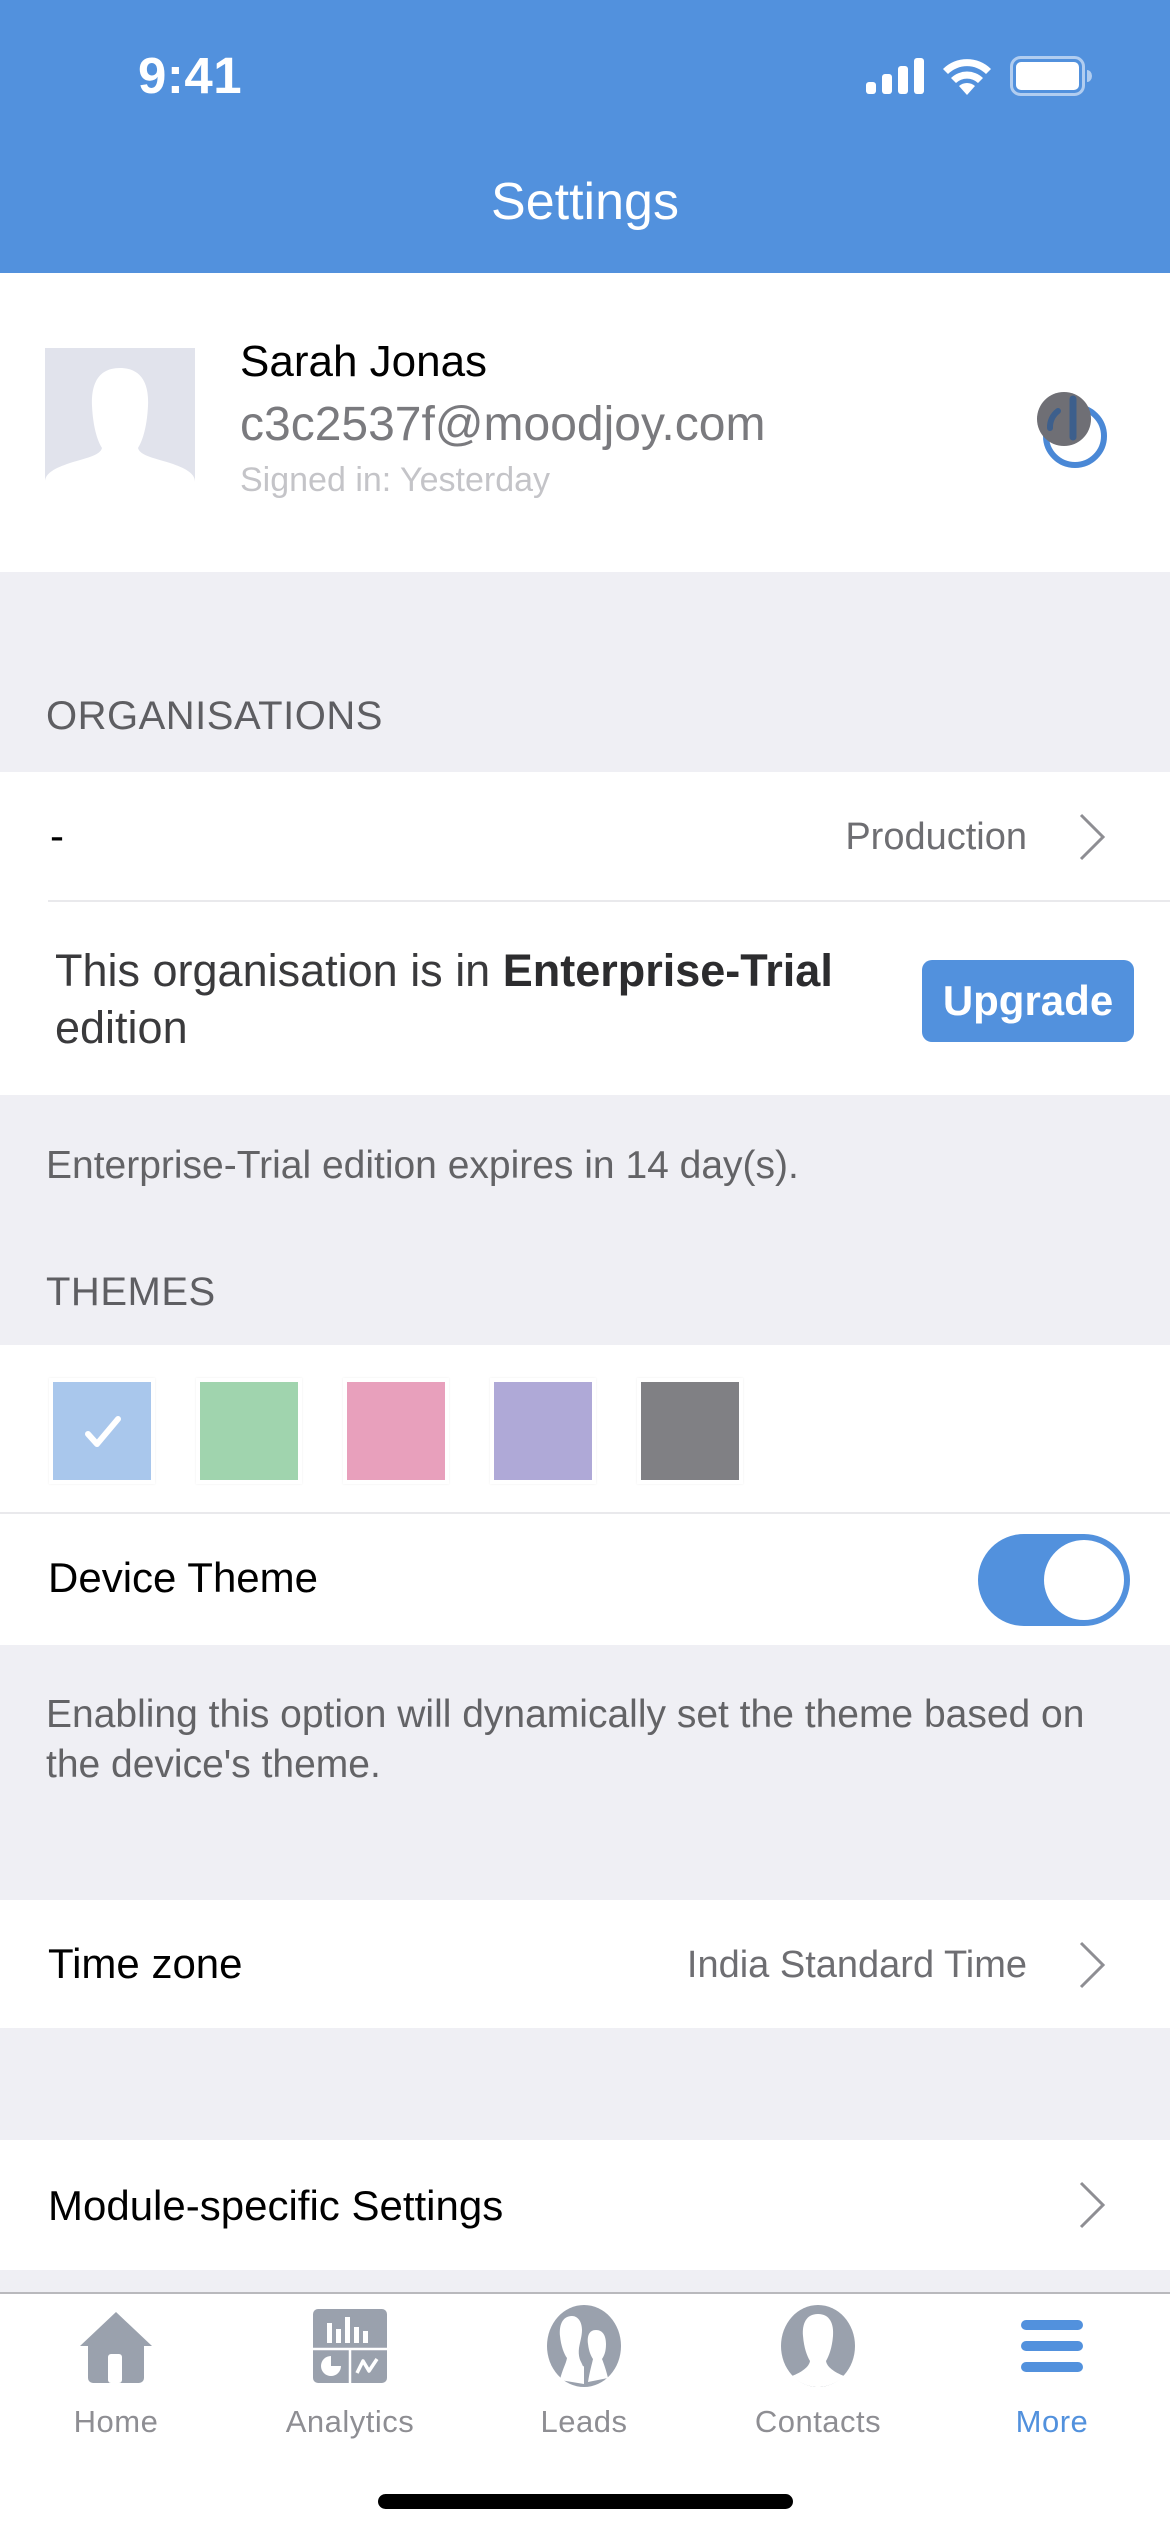 The width and height of the screenshot is (1170, 2532). I want to click on analytics-icon, so click(350, 2346).